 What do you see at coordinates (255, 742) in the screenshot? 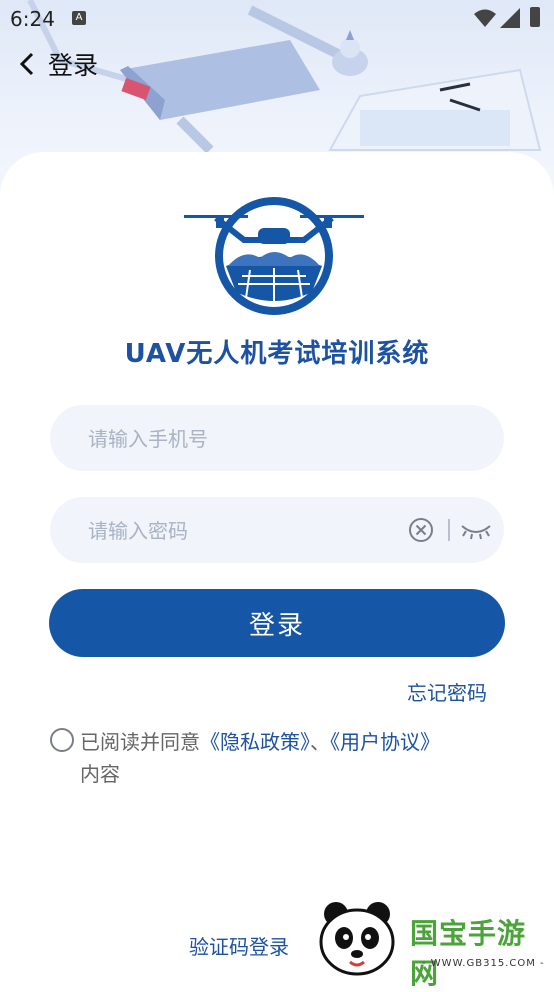
I see `privacy-policy-link: 《隐私政策》` at bounding box center [255, 742].